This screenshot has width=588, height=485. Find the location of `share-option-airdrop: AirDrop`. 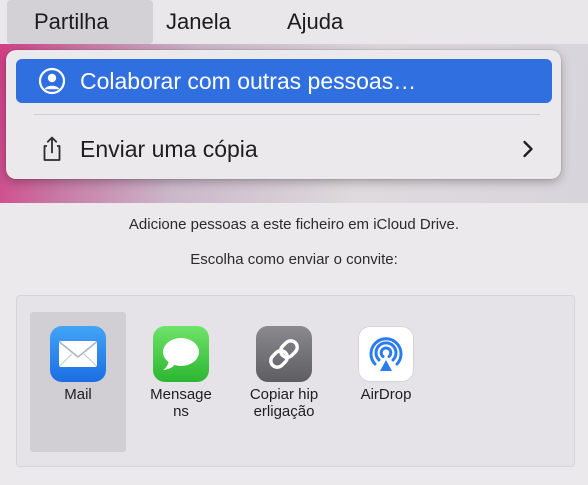

share-option-airdrop: AirDrop is located at coordinates (386, 382).